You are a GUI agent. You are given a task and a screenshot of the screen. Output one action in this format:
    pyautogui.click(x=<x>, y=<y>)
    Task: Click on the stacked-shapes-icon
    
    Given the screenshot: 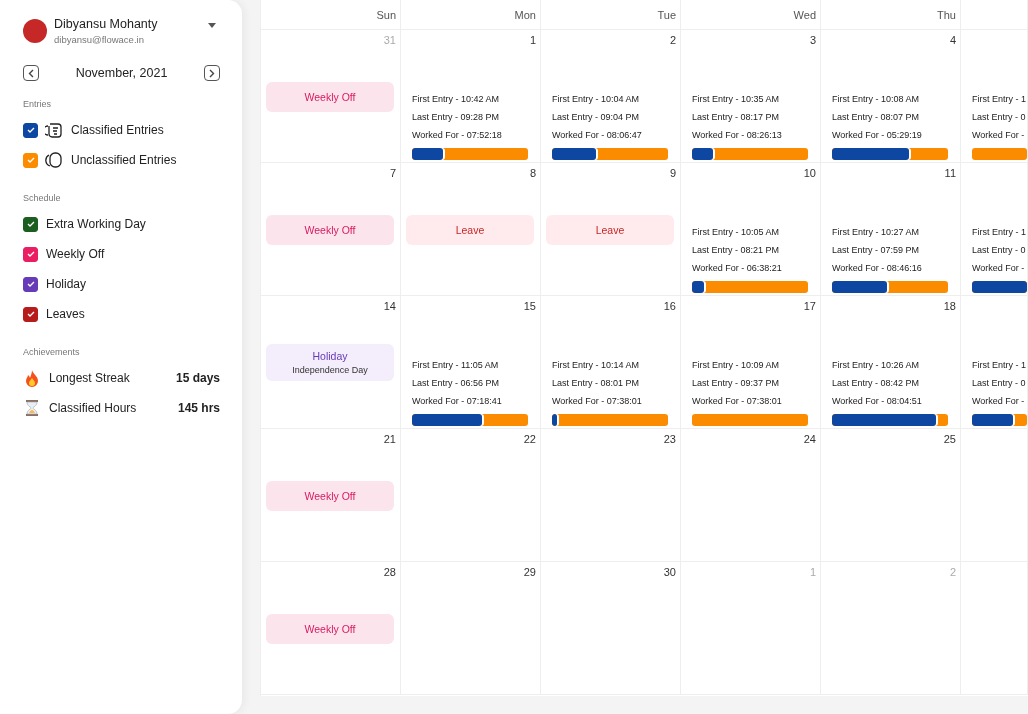 What is the action you would take?
    pyautogui.click(x=54, y=160)
    